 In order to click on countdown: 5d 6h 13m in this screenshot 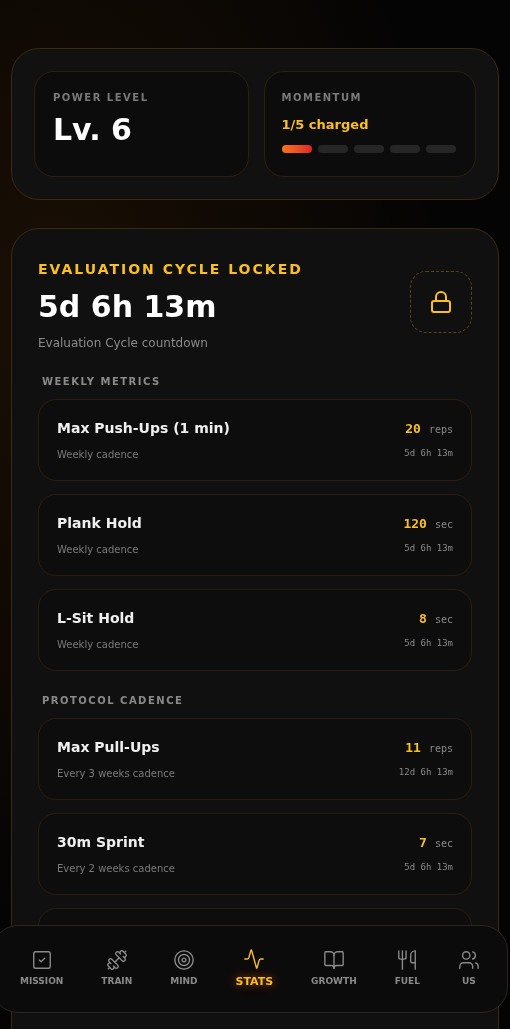, I will do `click(128, 307)`.